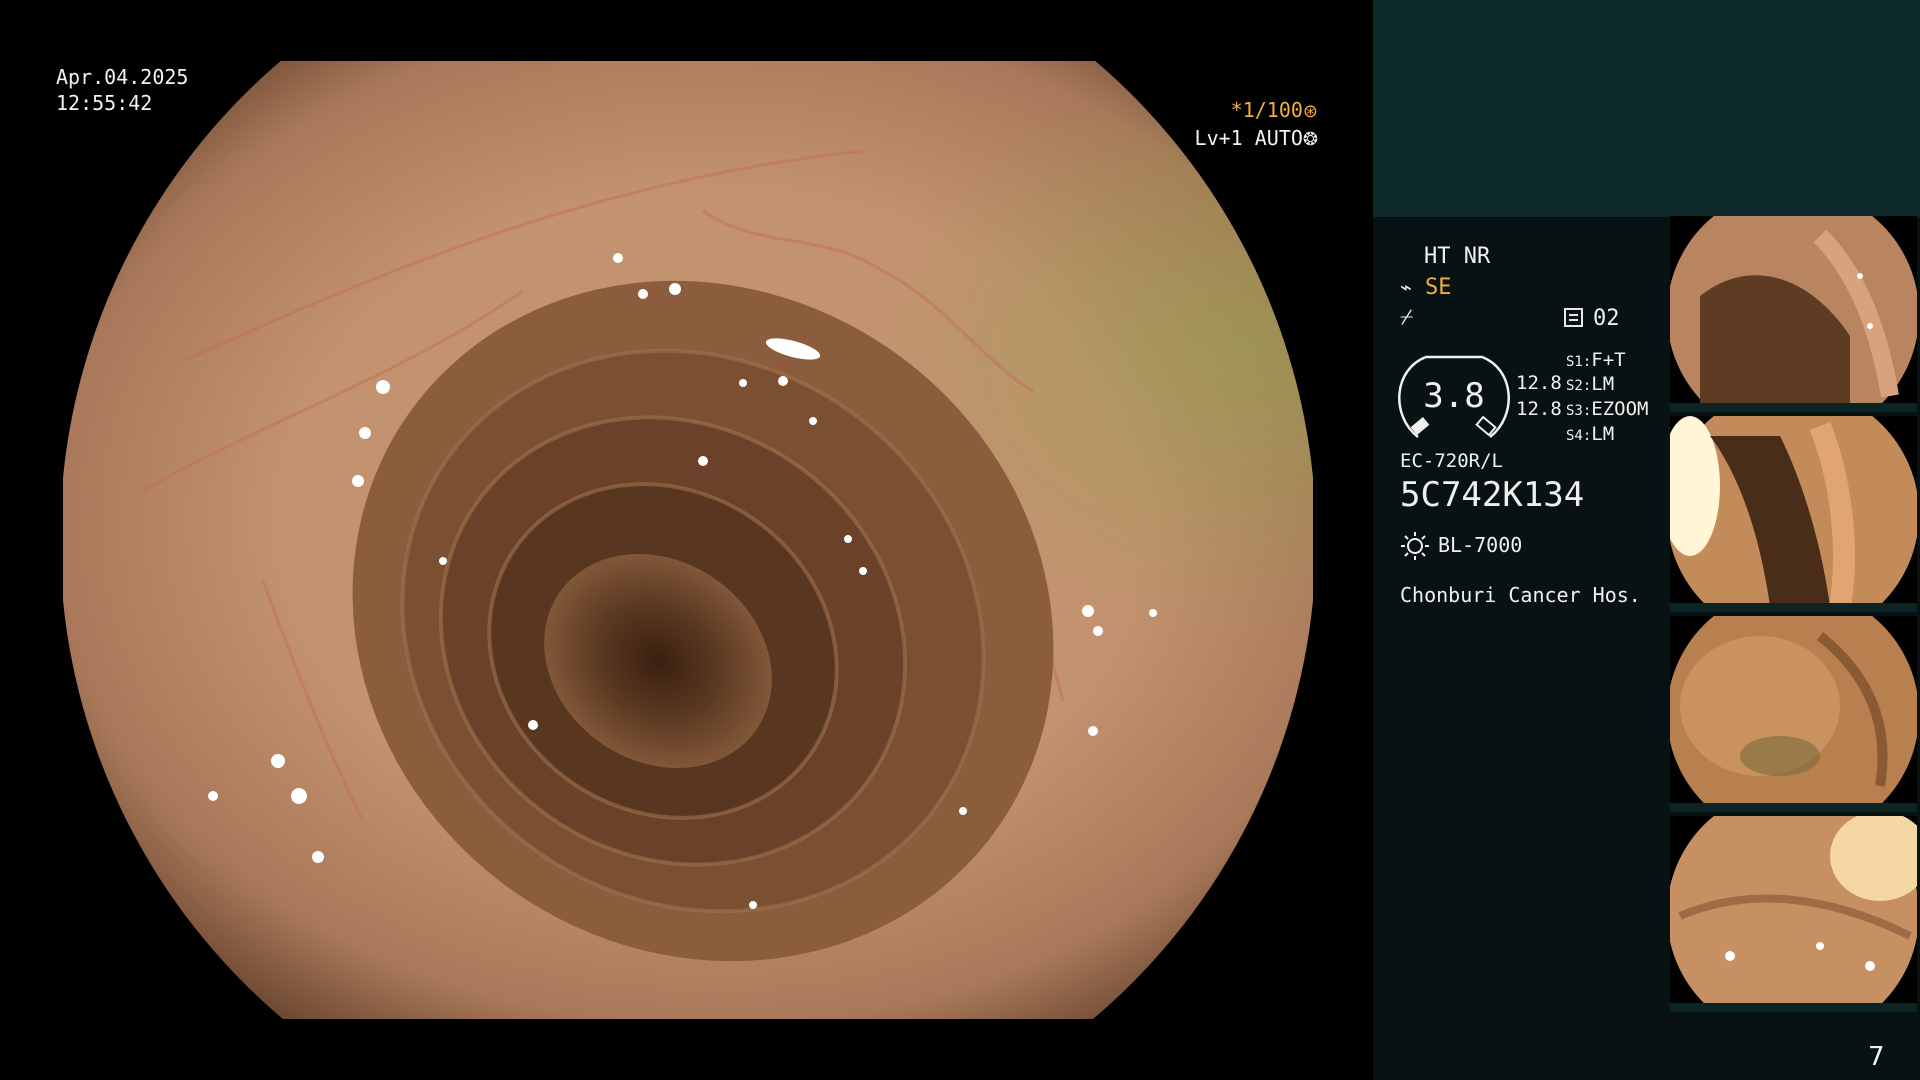  I want to click on shutter-readout: *1/100⊛, so click(1274, 110).